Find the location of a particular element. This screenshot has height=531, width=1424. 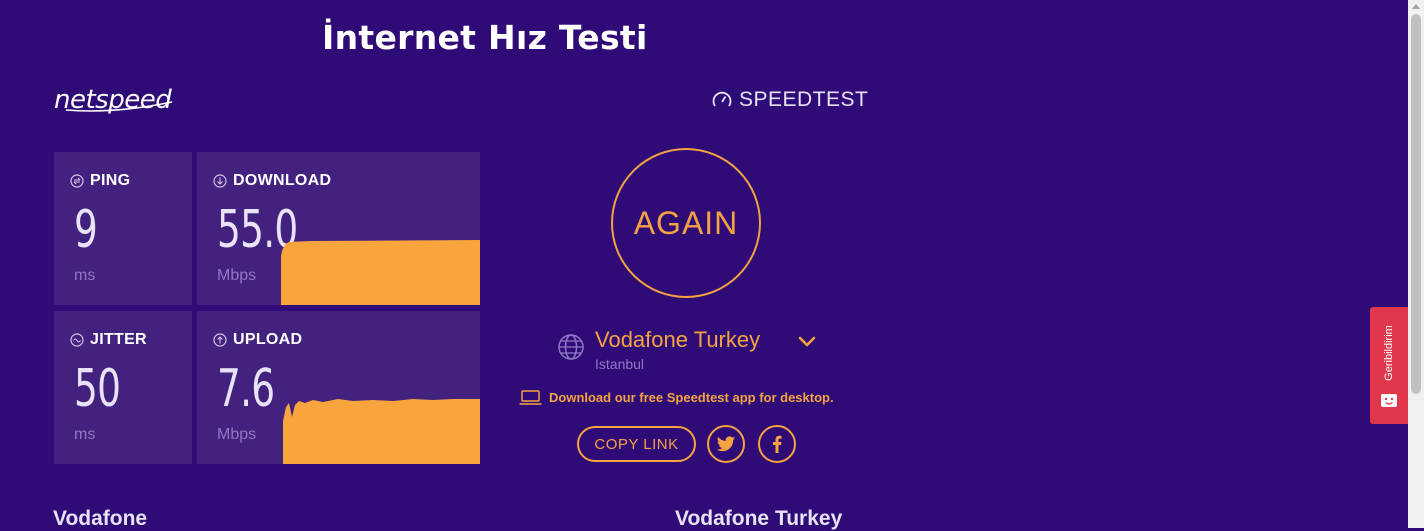

again-button: AGAIN is located at coordinates (686, 223).